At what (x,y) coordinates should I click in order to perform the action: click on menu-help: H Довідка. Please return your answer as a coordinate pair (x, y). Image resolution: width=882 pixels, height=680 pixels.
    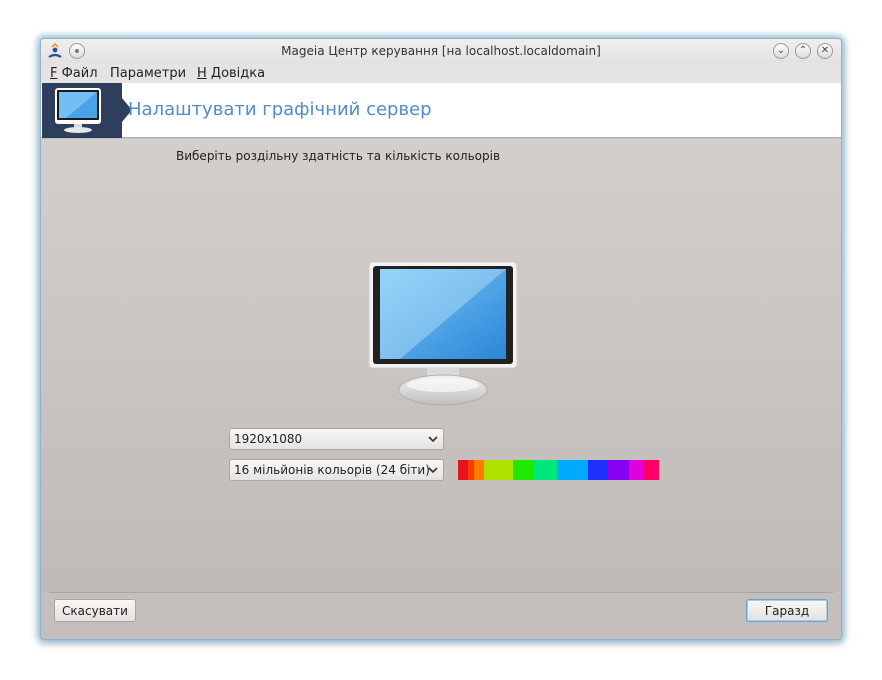
    Looking at the image, I should click on (231, 73).